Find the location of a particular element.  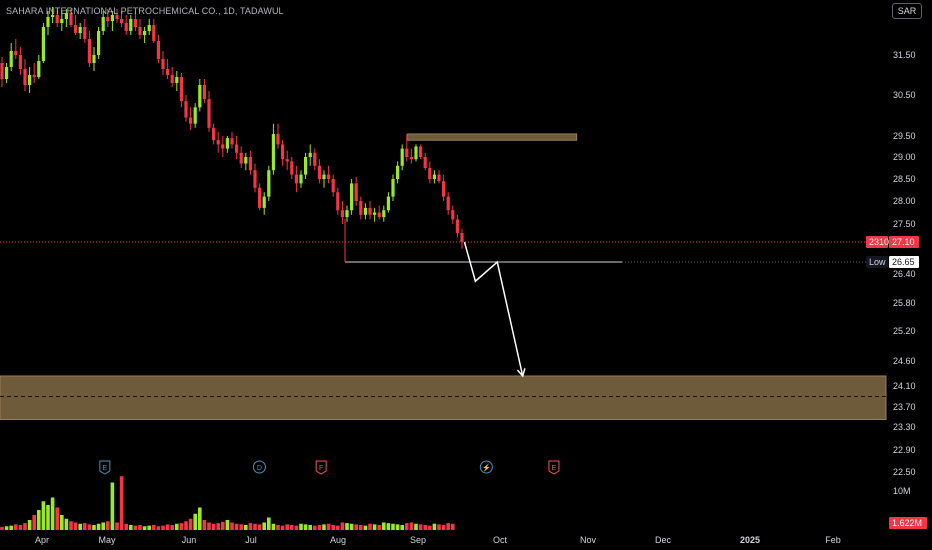

current-volume-badge-text: 1.622M is located at coordinates (907, 523).